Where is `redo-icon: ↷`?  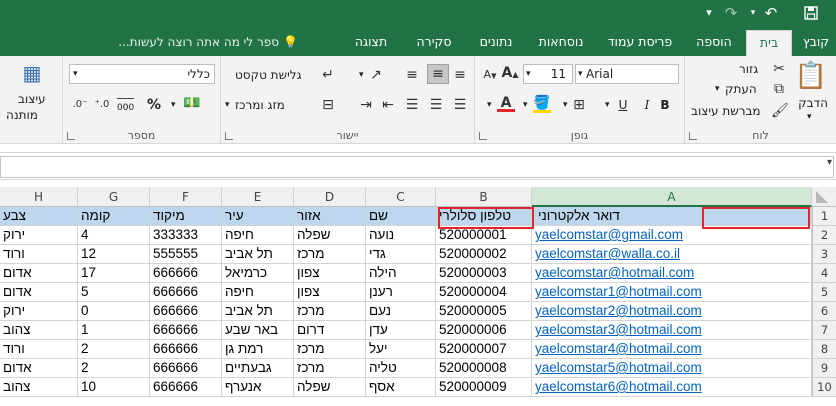 redo-icon: ↷ is located at coordinates (731, 13).